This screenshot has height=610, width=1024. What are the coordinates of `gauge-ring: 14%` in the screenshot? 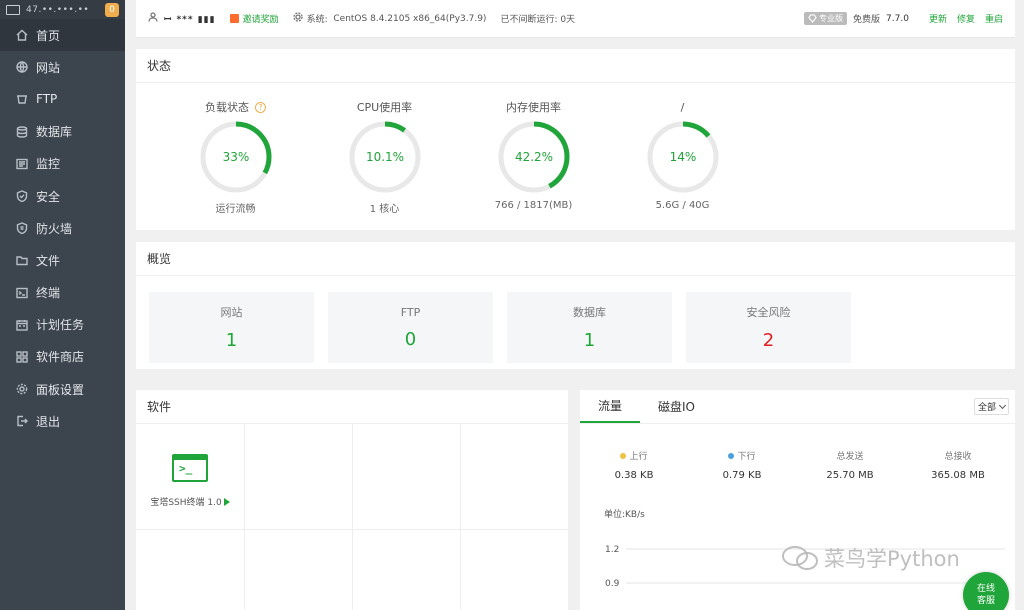 It's located at (682, 157).